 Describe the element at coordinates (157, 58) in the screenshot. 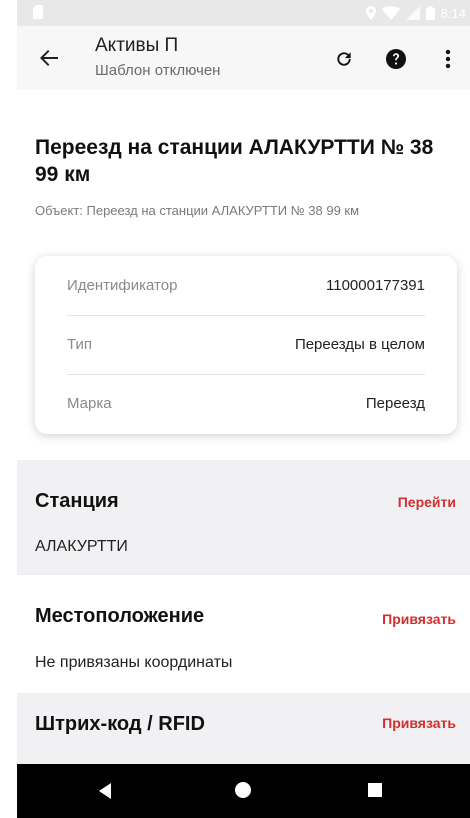

I see `title-block: Активы П Шаблон отключен` at that location.